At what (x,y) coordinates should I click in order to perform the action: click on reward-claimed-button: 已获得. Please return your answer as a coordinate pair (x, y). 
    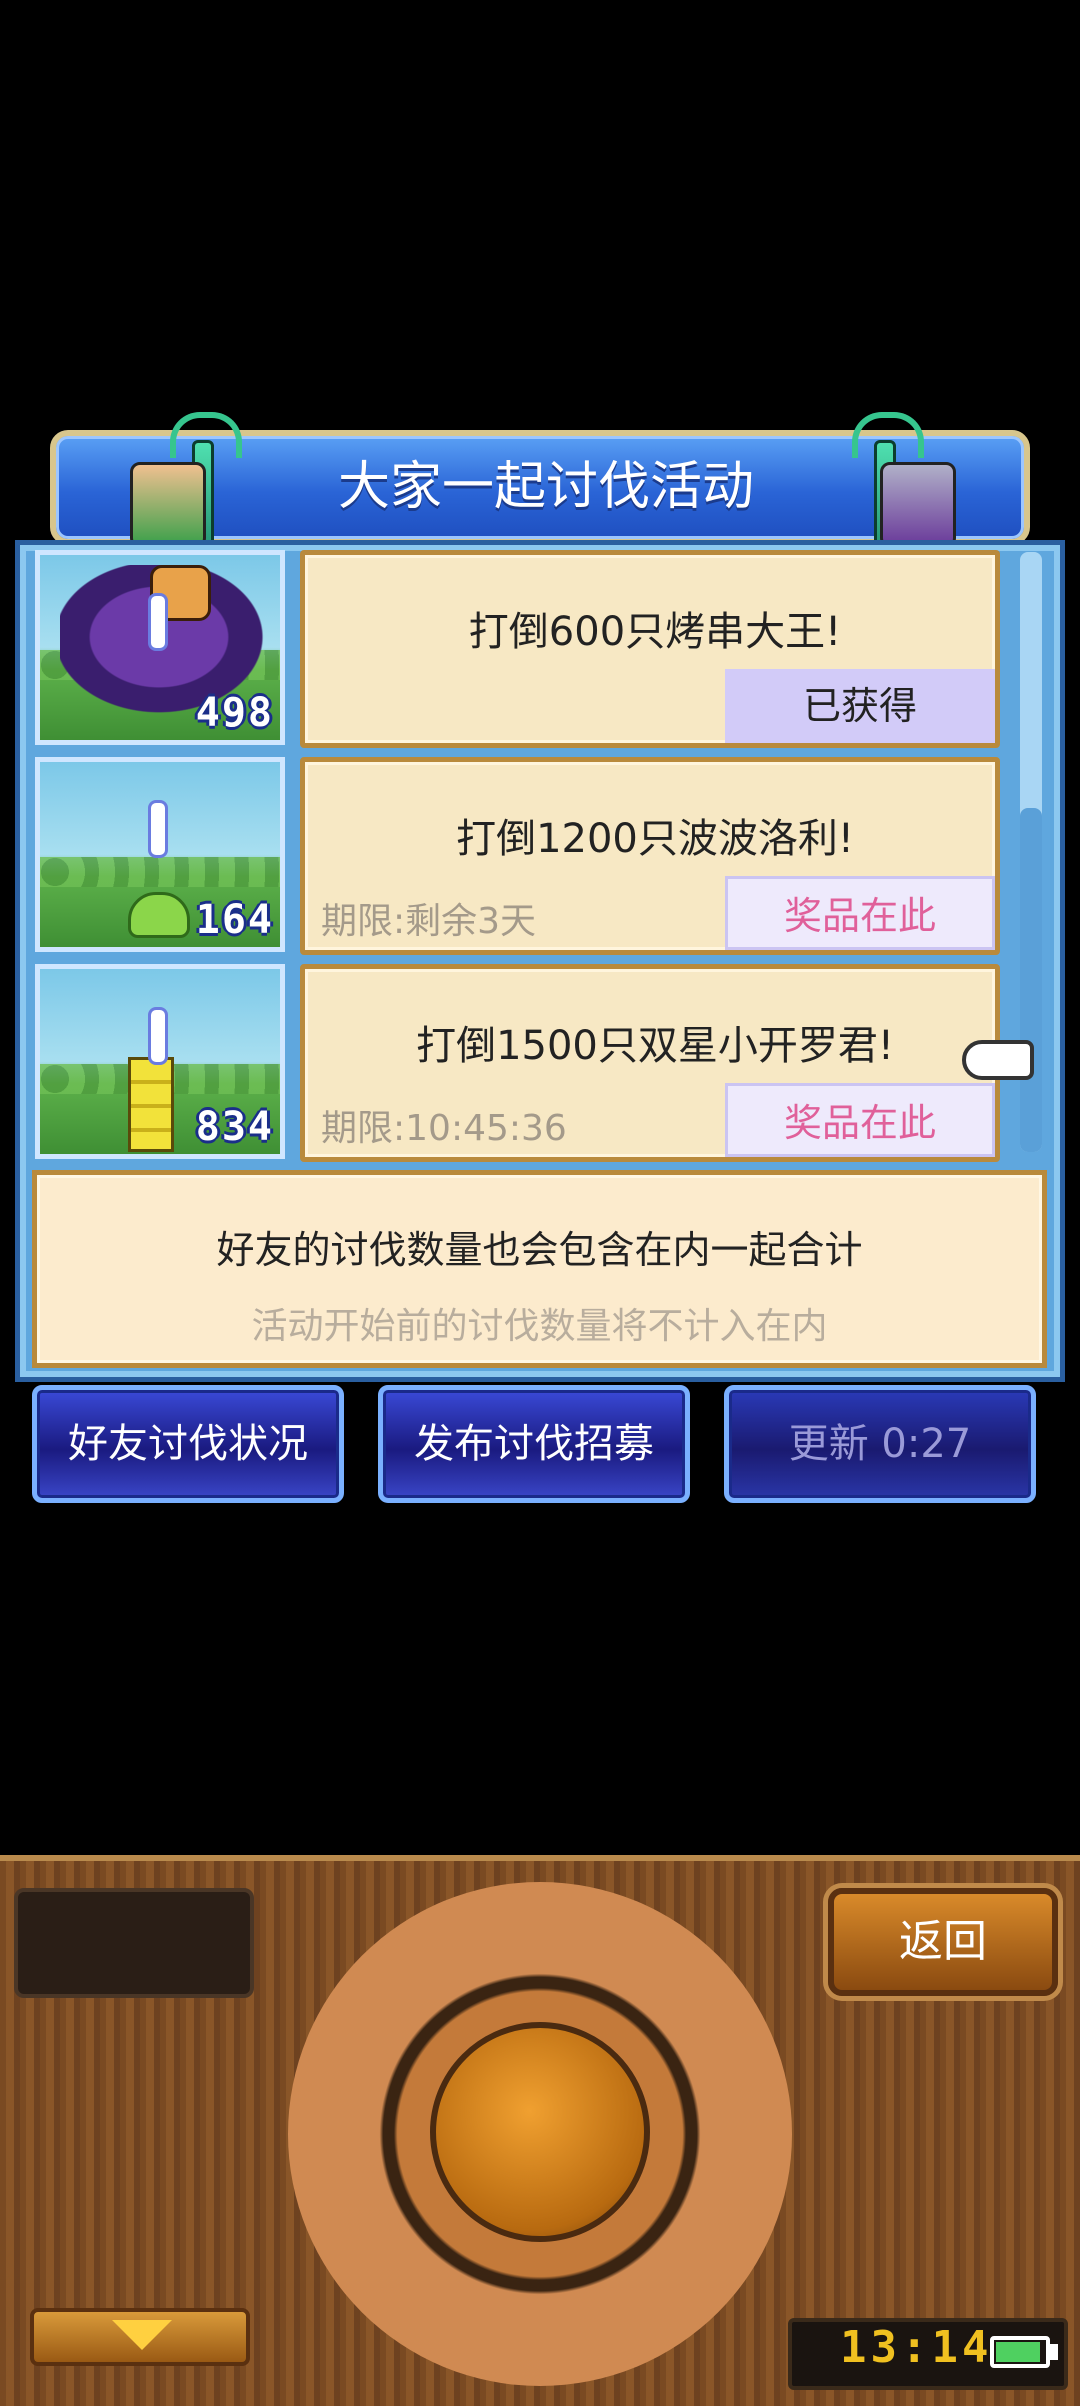
    Looking at the image, I should click on (860, 706).